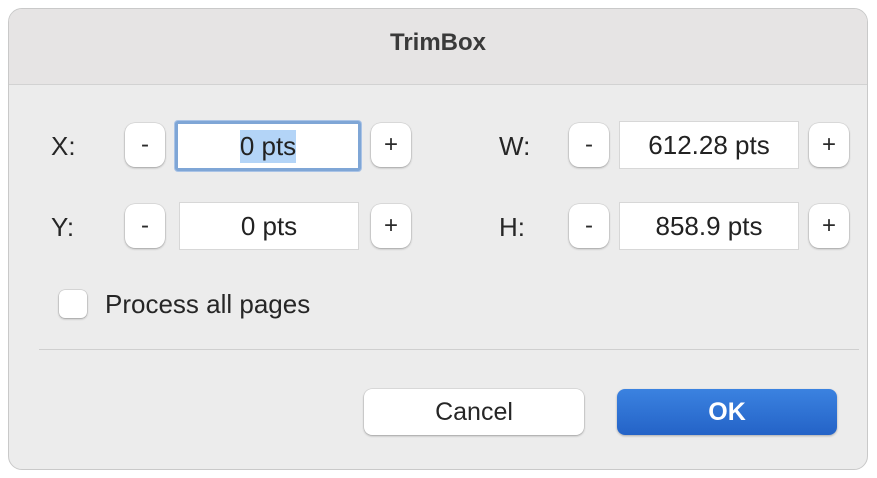 This screenshot has height=478, width=877. I want to click on w-decrement-button: -, so click(589, 145).